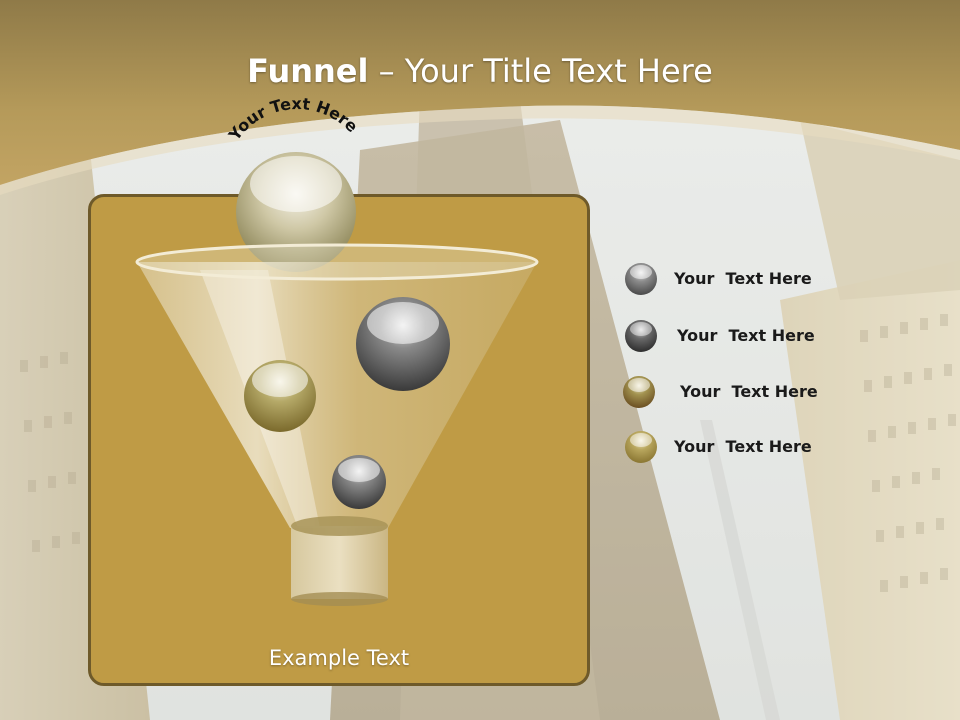 Image resolution: width=960 pixels, height=720 pixels. What do you see at coordinates (280, 396) in the screenshot?
I see `ball-olive` at bounding box center [280, 396].